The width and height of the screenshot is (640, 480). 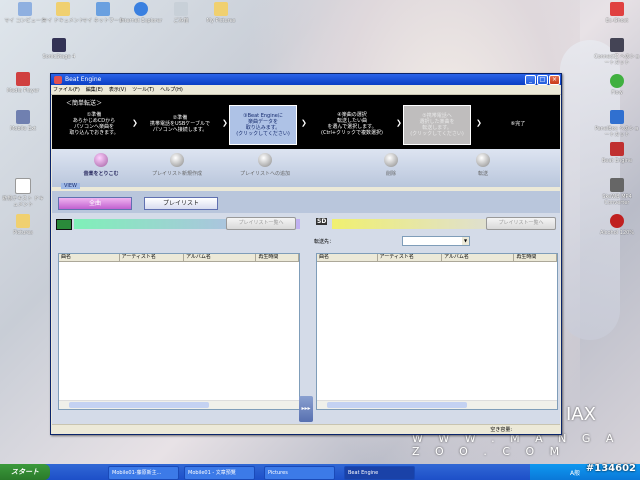 I want to click on desktop-icon-mp4-converter: SkeWB MP4 Converter, so click(x=617, y=192).